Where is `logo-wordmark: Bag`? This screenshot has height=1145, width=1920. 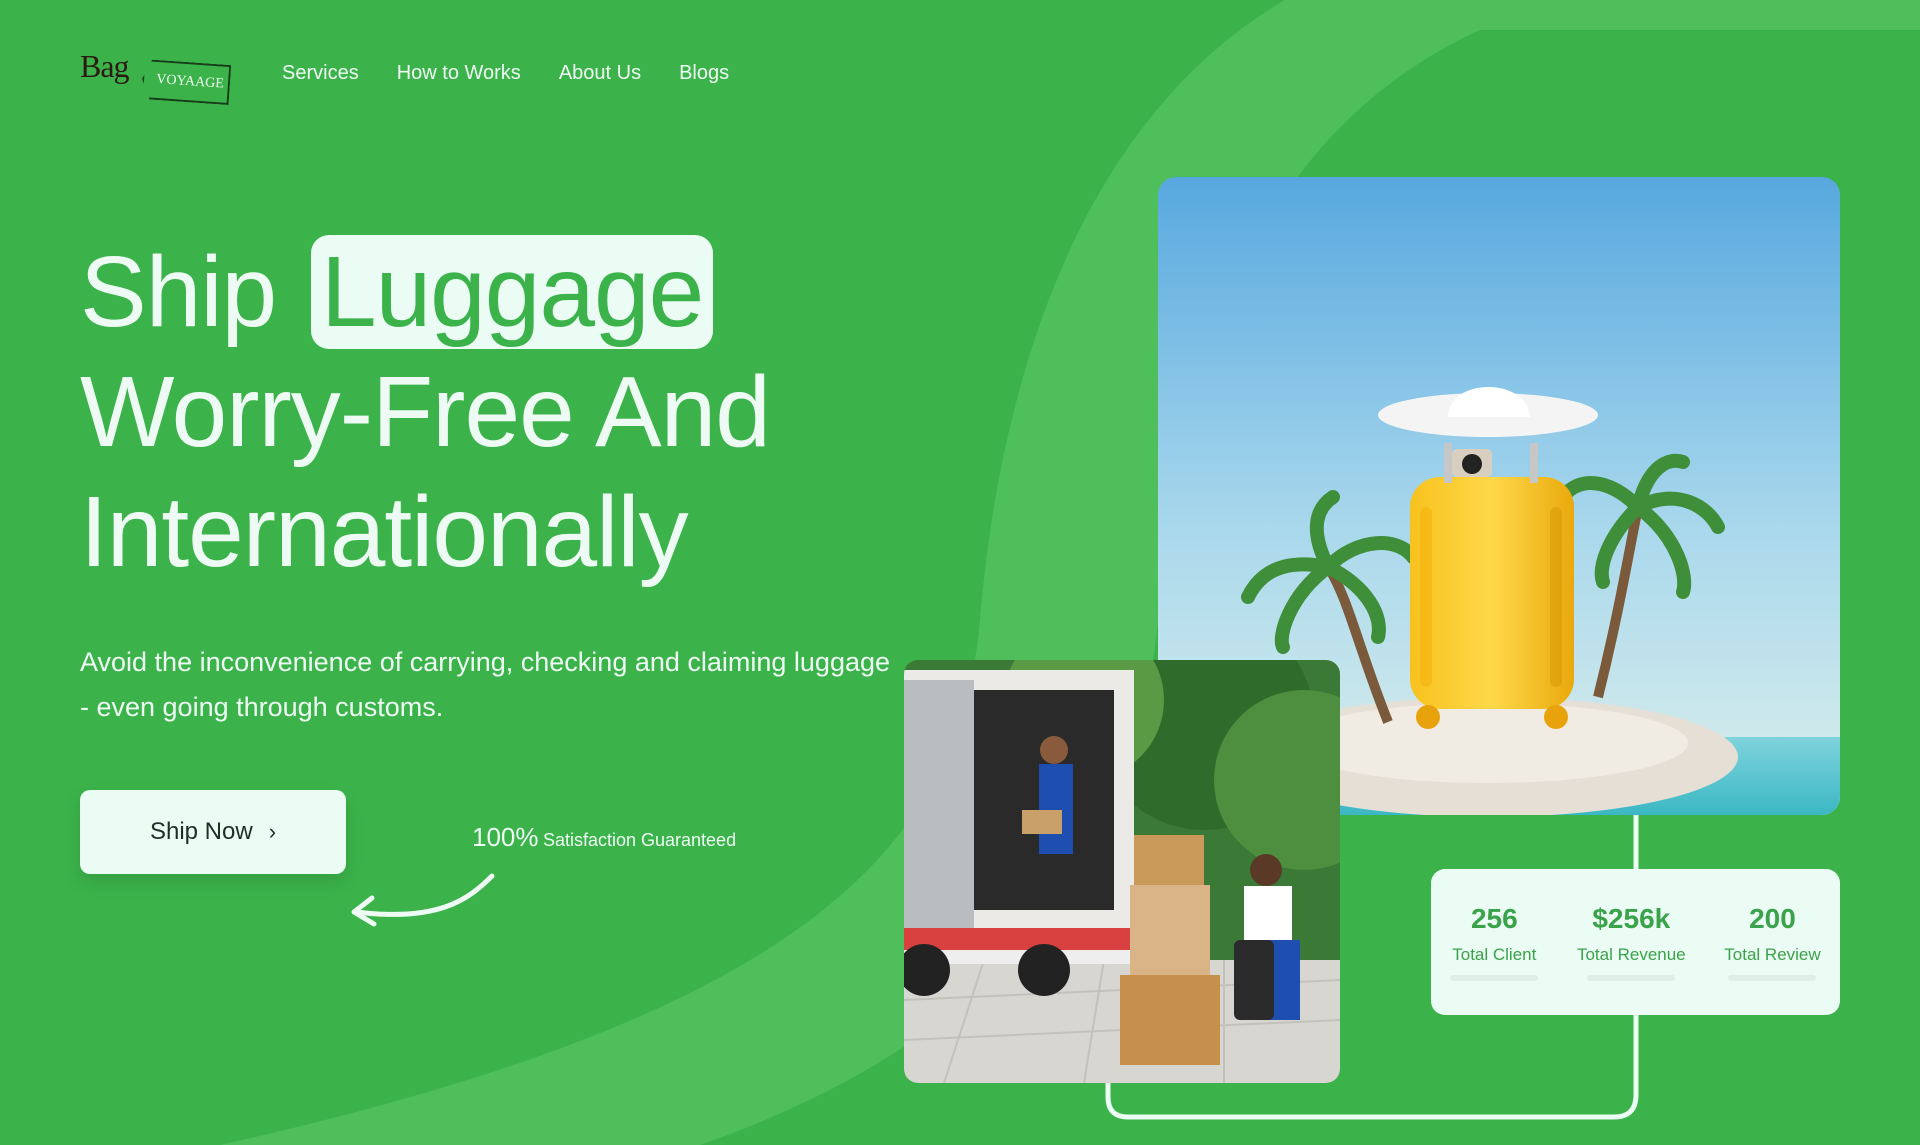
logo-wordmark: Bag is located at coordinates (105, 66).